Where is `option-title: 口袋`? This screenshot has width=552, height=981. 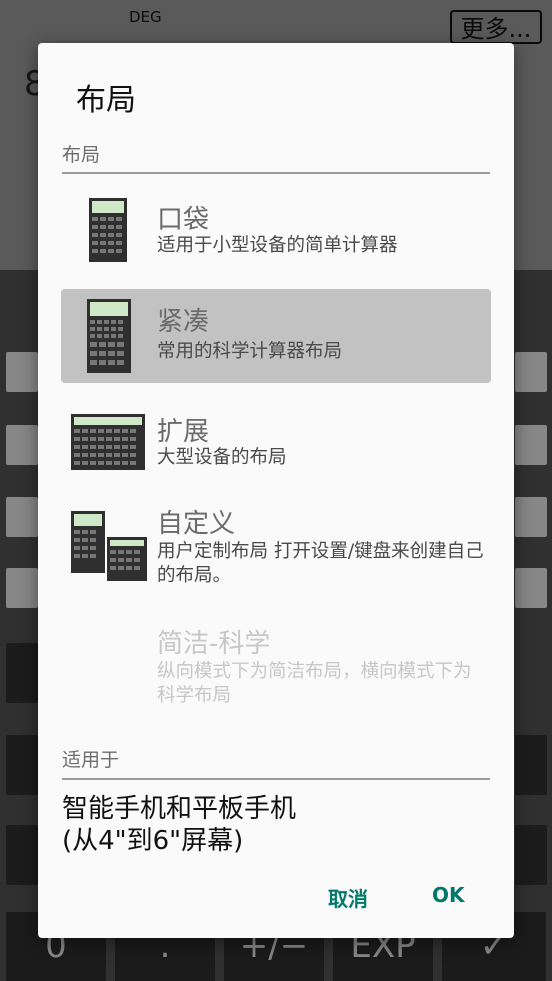 option-title: 口袋 is located at coordinates (183, 220).